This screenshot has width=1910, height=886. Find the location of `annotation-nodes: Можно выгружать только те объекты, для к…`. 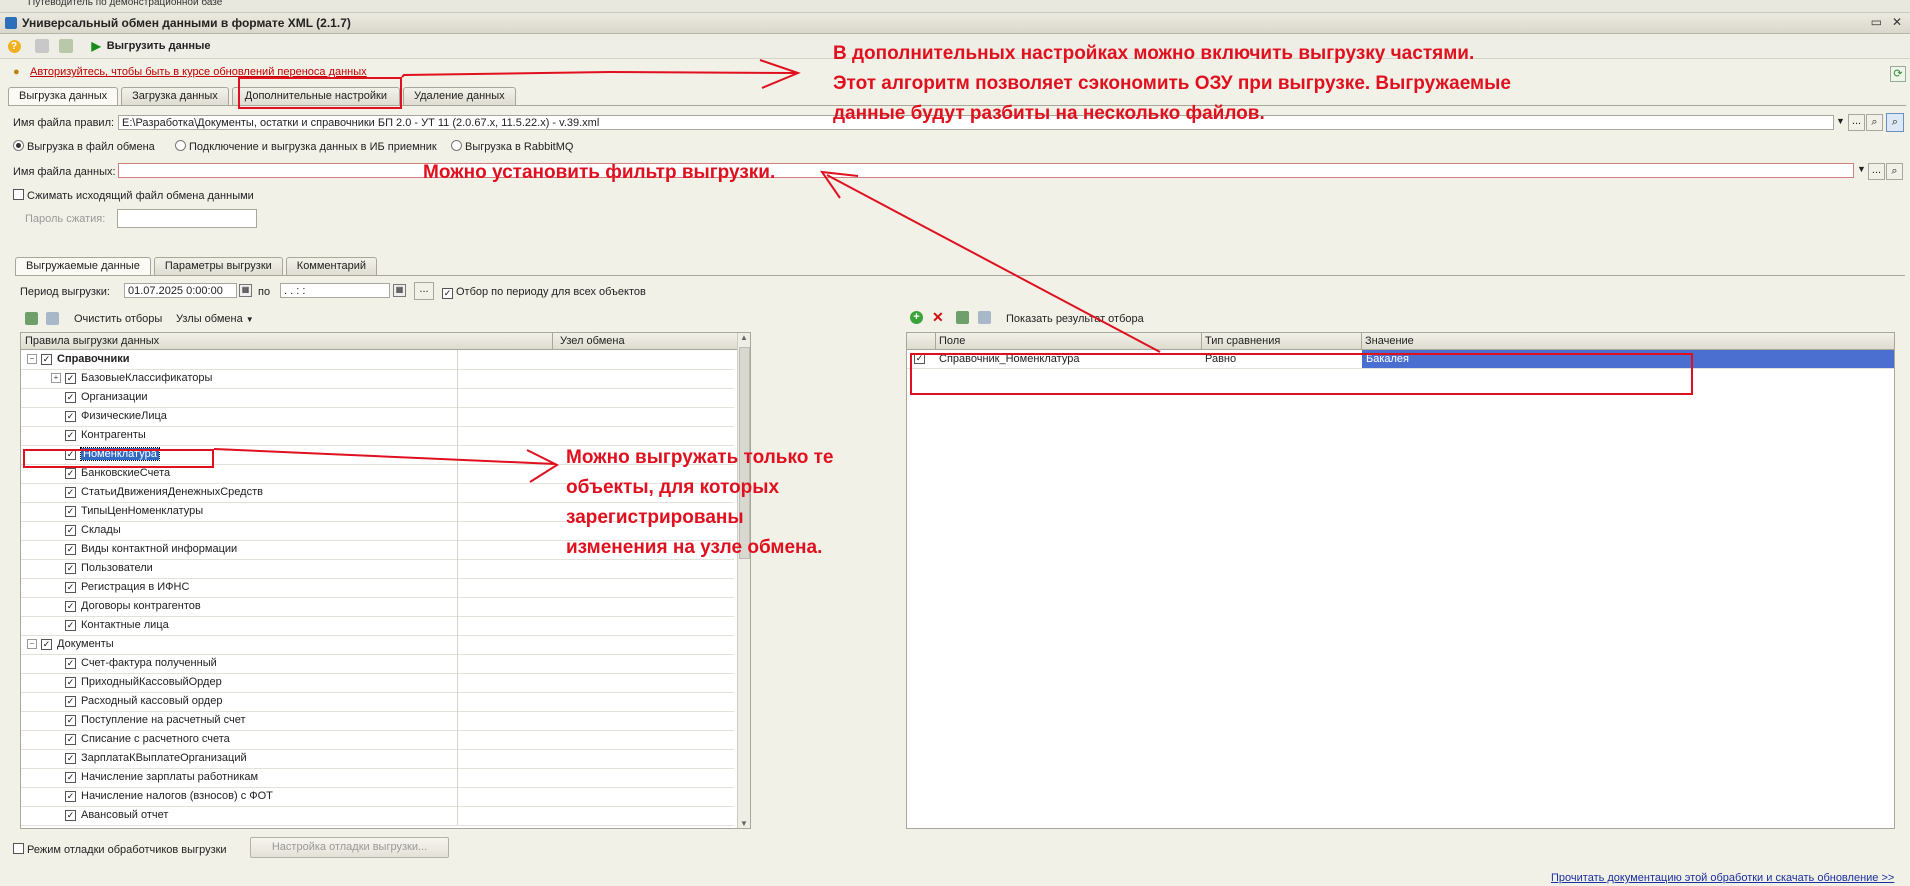

annotation-nodes: Можно выгружать только те объекты, для к… is located at coordinates (700, 502).